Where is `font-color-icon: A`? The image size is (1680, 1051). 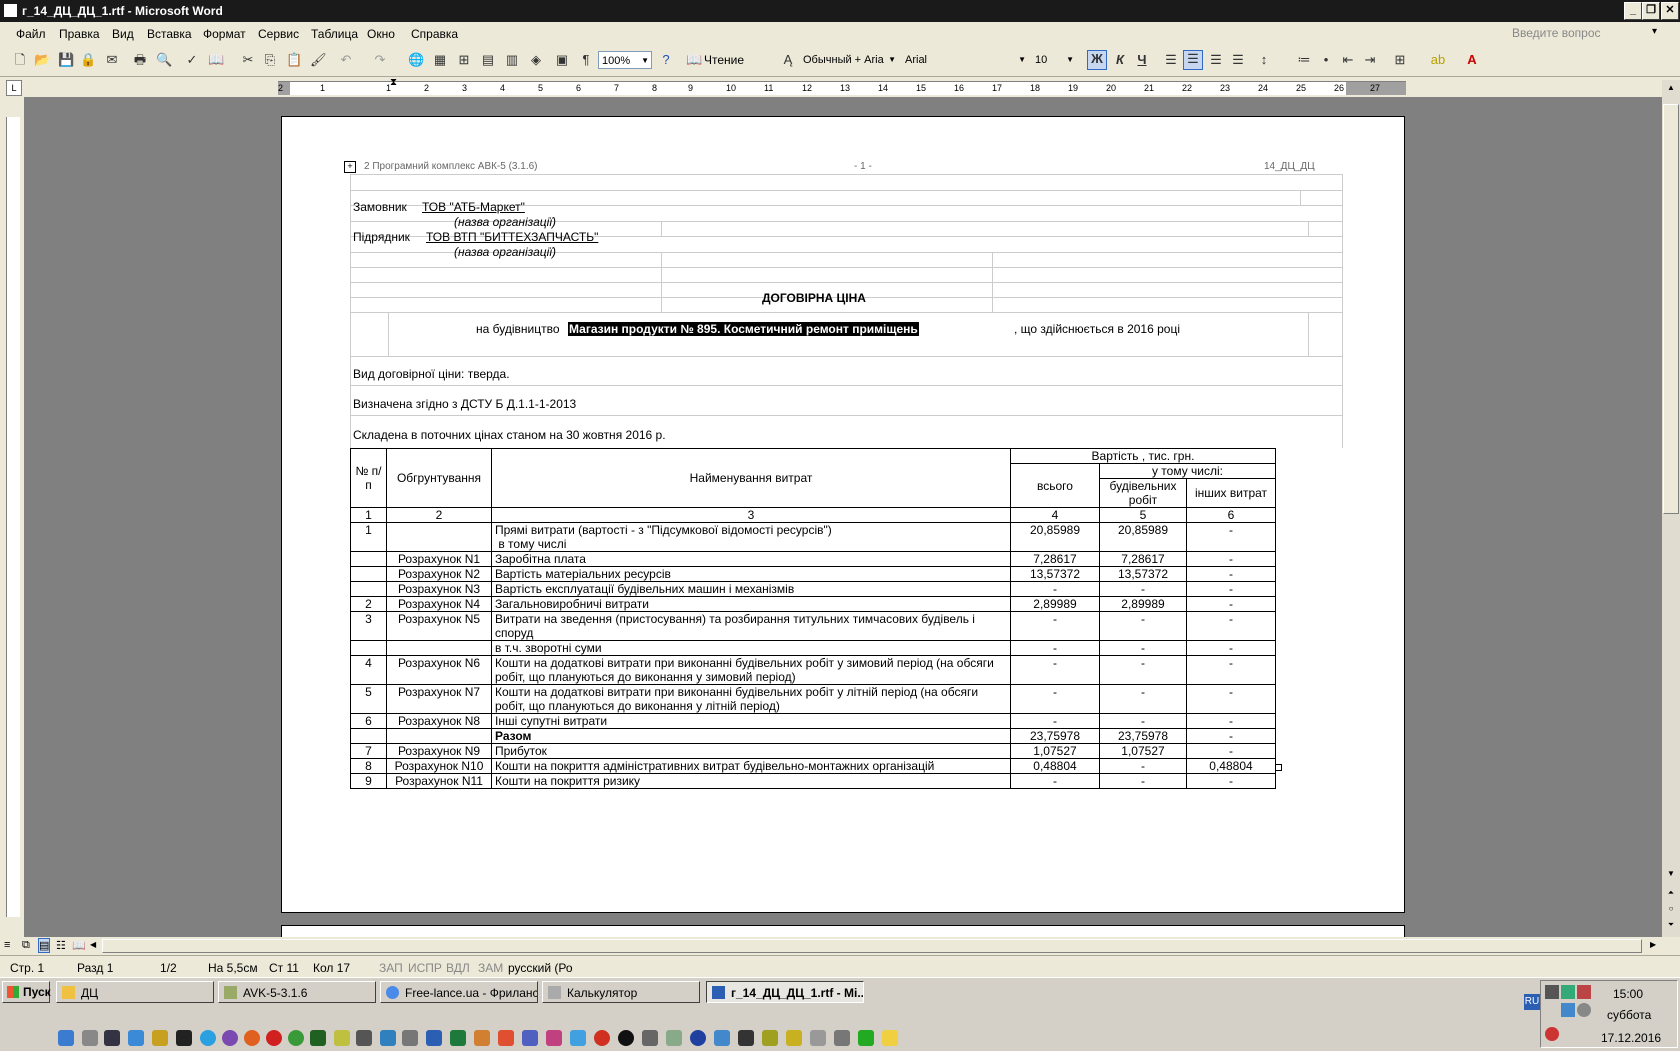 font-color-icon: A is located at coordinates (1472, 60).